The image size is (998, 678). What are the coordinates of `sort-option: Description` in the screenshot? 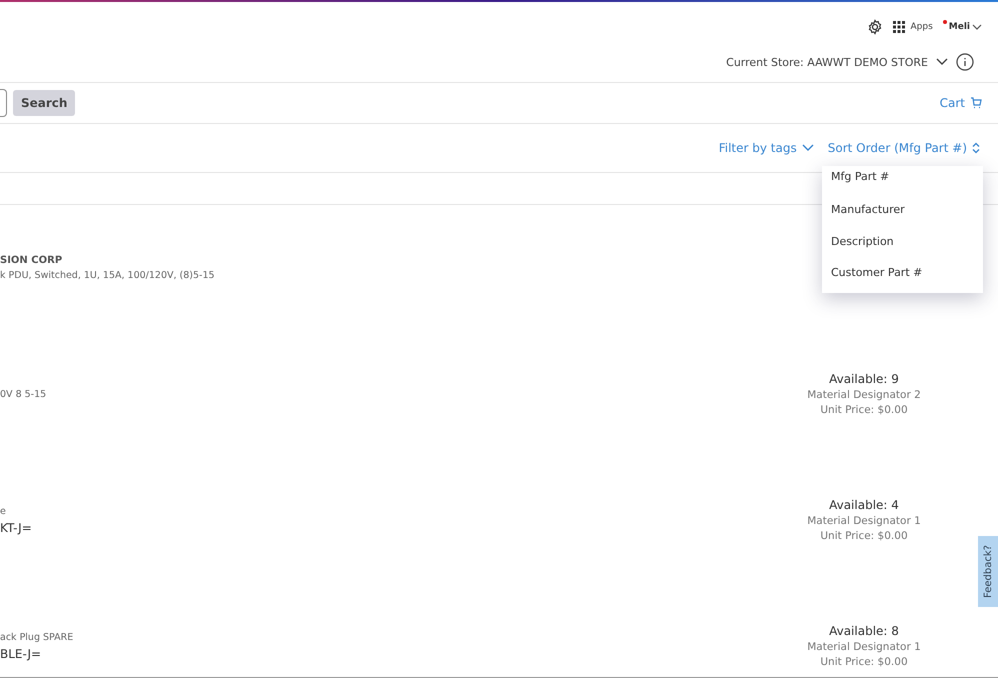 It's located at (902, 241).